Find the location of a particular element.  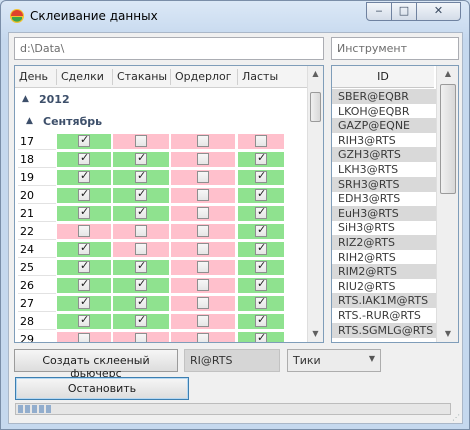

id-list-item: RTS.SGMLG@RTS is located at coordinates (387, 330).